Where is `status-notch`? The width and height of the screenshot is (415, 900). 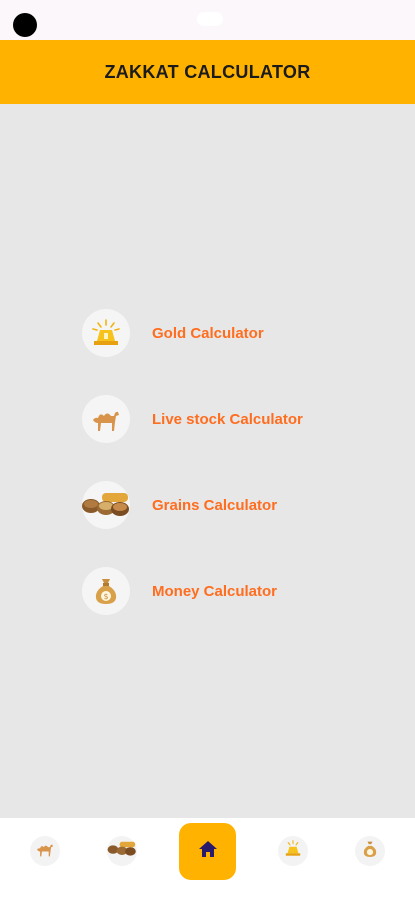
status-notch is located at coordinates (210, 19).